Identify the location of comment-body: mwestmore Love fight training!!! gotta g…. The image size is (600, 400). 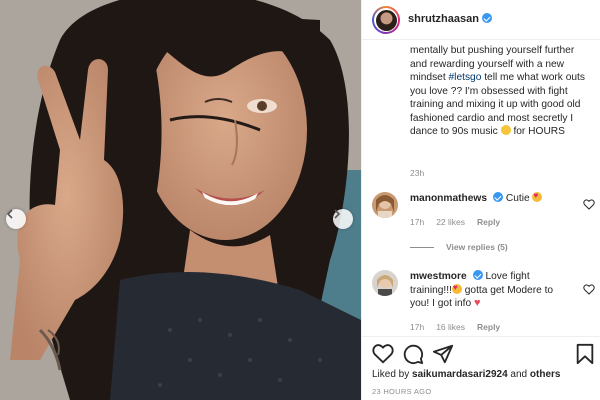
(490, 290).